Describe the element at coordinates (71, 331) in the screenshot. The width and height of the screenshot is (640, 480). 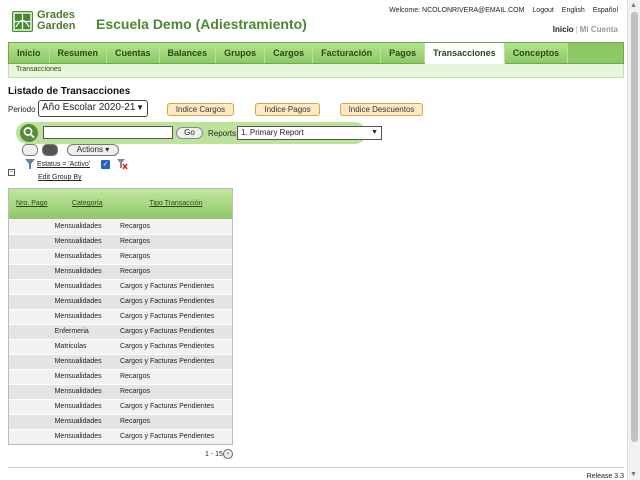
I see `cell-categoria: Enfermeria` at that location.